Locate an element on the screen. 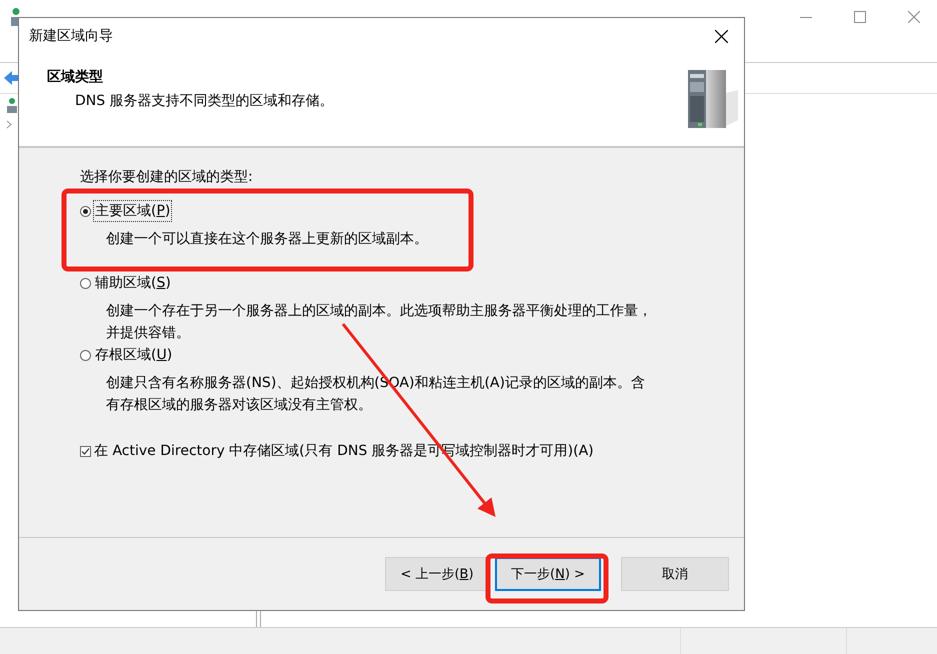 The image size is (937, 654). minimize-icon is located at coordinates (806, 17).